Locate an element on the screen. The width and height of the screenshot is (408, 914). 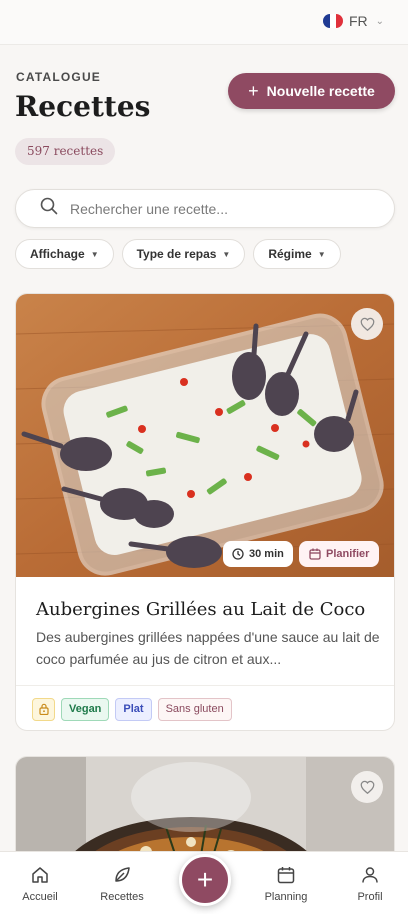
filter-display: Affichage ▼ is located at coordinates (64, 254).